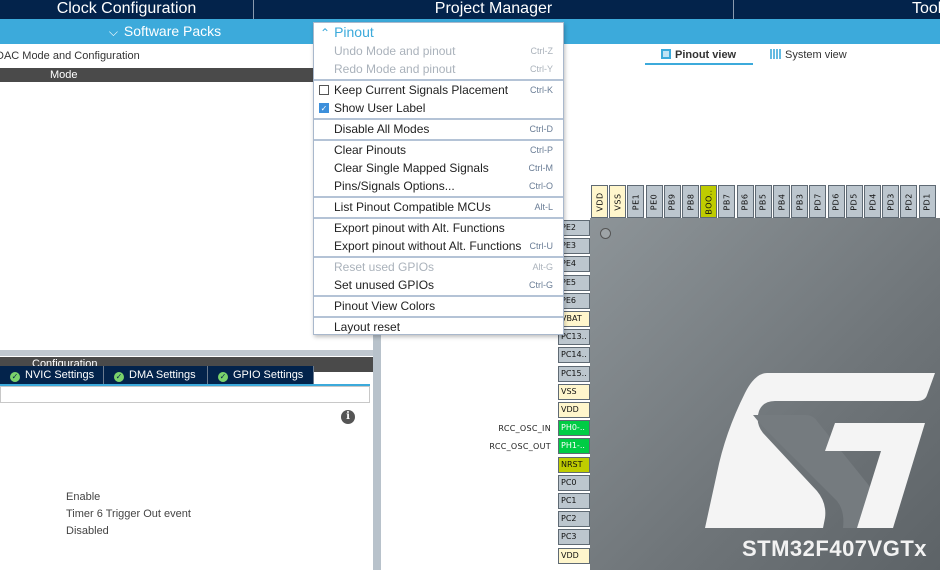 This screenshot has height=570, width=940. What do you see at coordinates (268, 375) in the screenshot?
I see `tab-label: GPIO Settings` at bounding box center [268, 375].